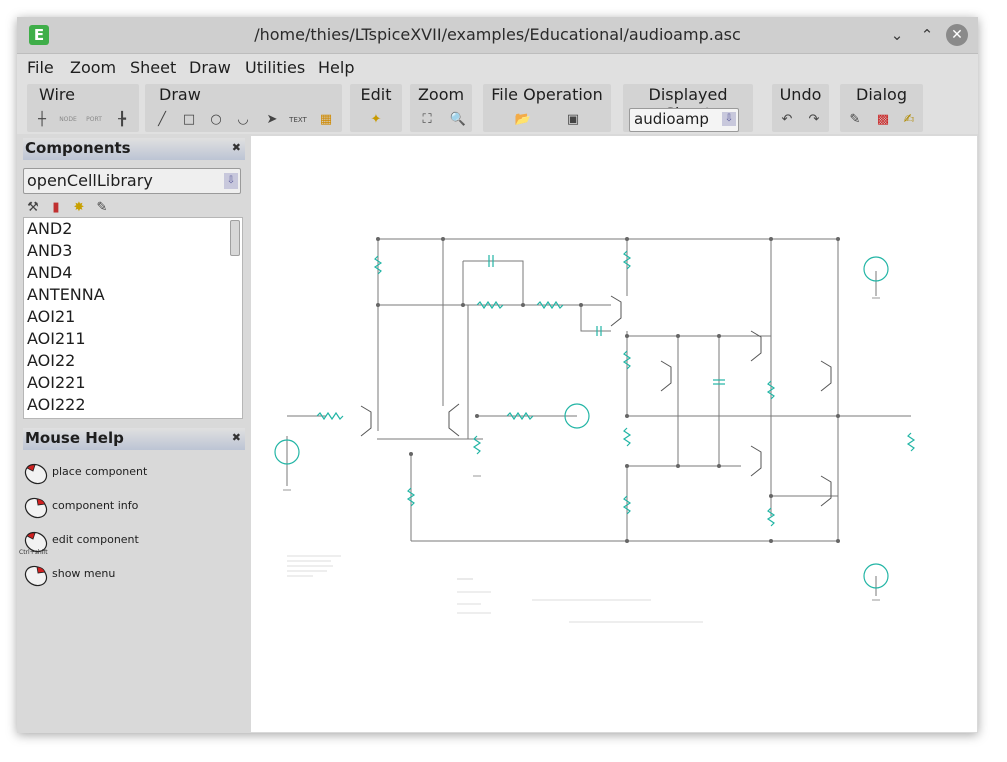 The image size is (1007, 762). Describe the element at coordinates (547, 108) in the screenshot. I see `toolbar-group-file-operation: File Operation 📂 ▣` at that location.